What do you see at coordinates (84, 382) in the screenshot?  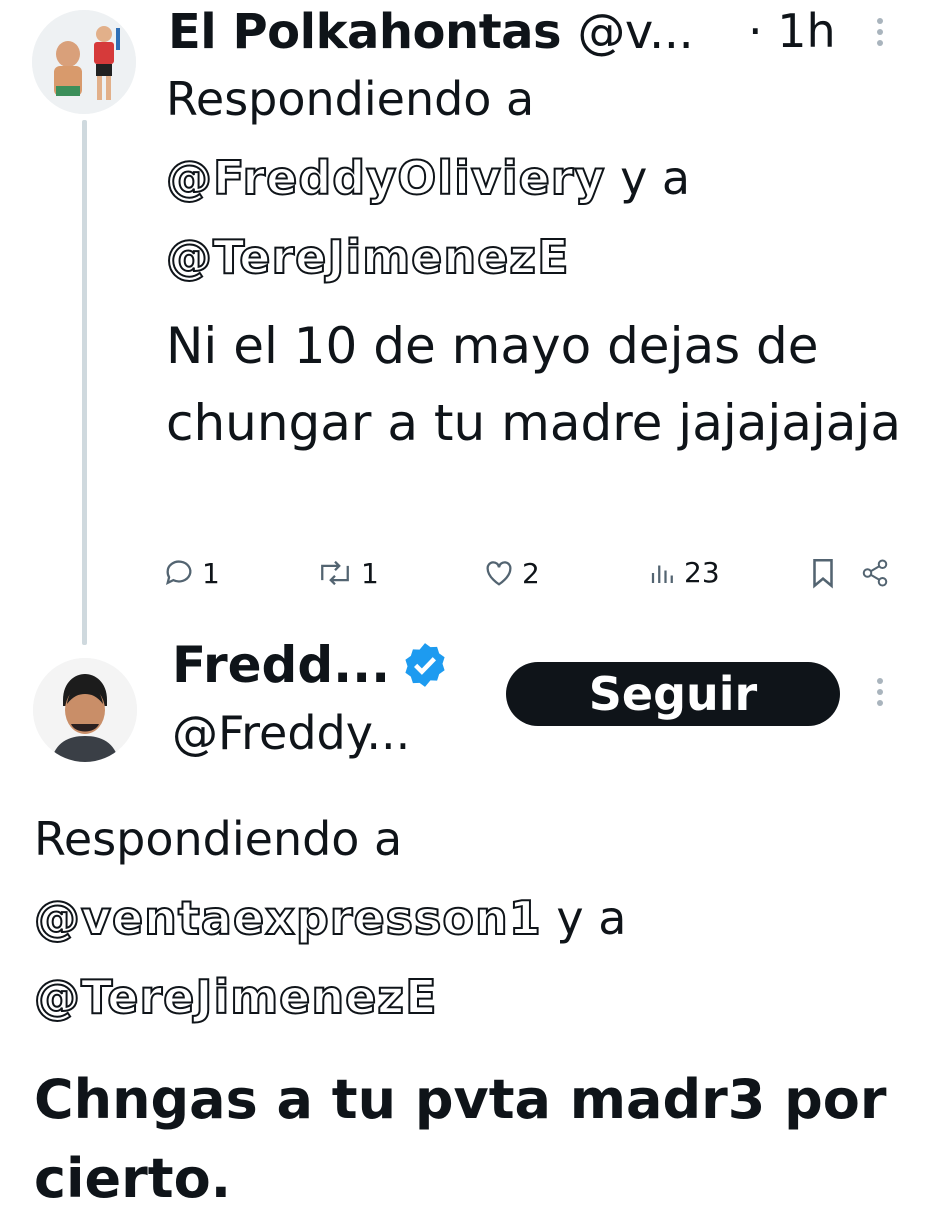 I see `thread-connector-line` at bounding box center [84, 382].